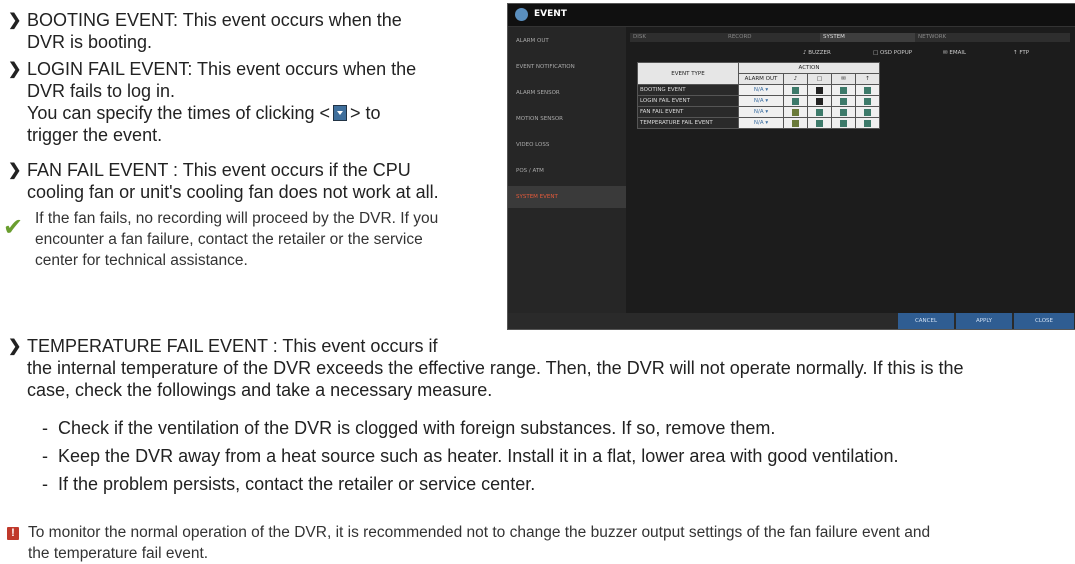 The width and height of the screenshot is (1075, 564). Describe the element at coordinates (13, 533) in the screenshot. I see `exclamation-icon: !` at that location.